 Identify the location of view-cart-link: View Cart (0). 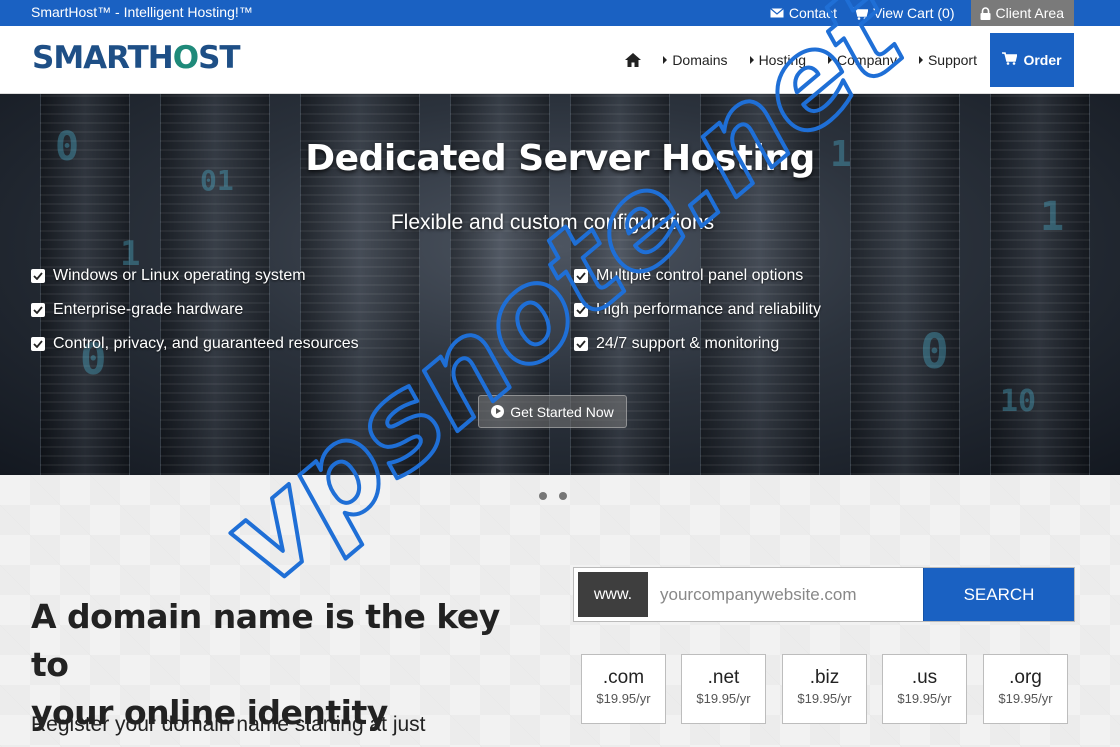
(904, 13).